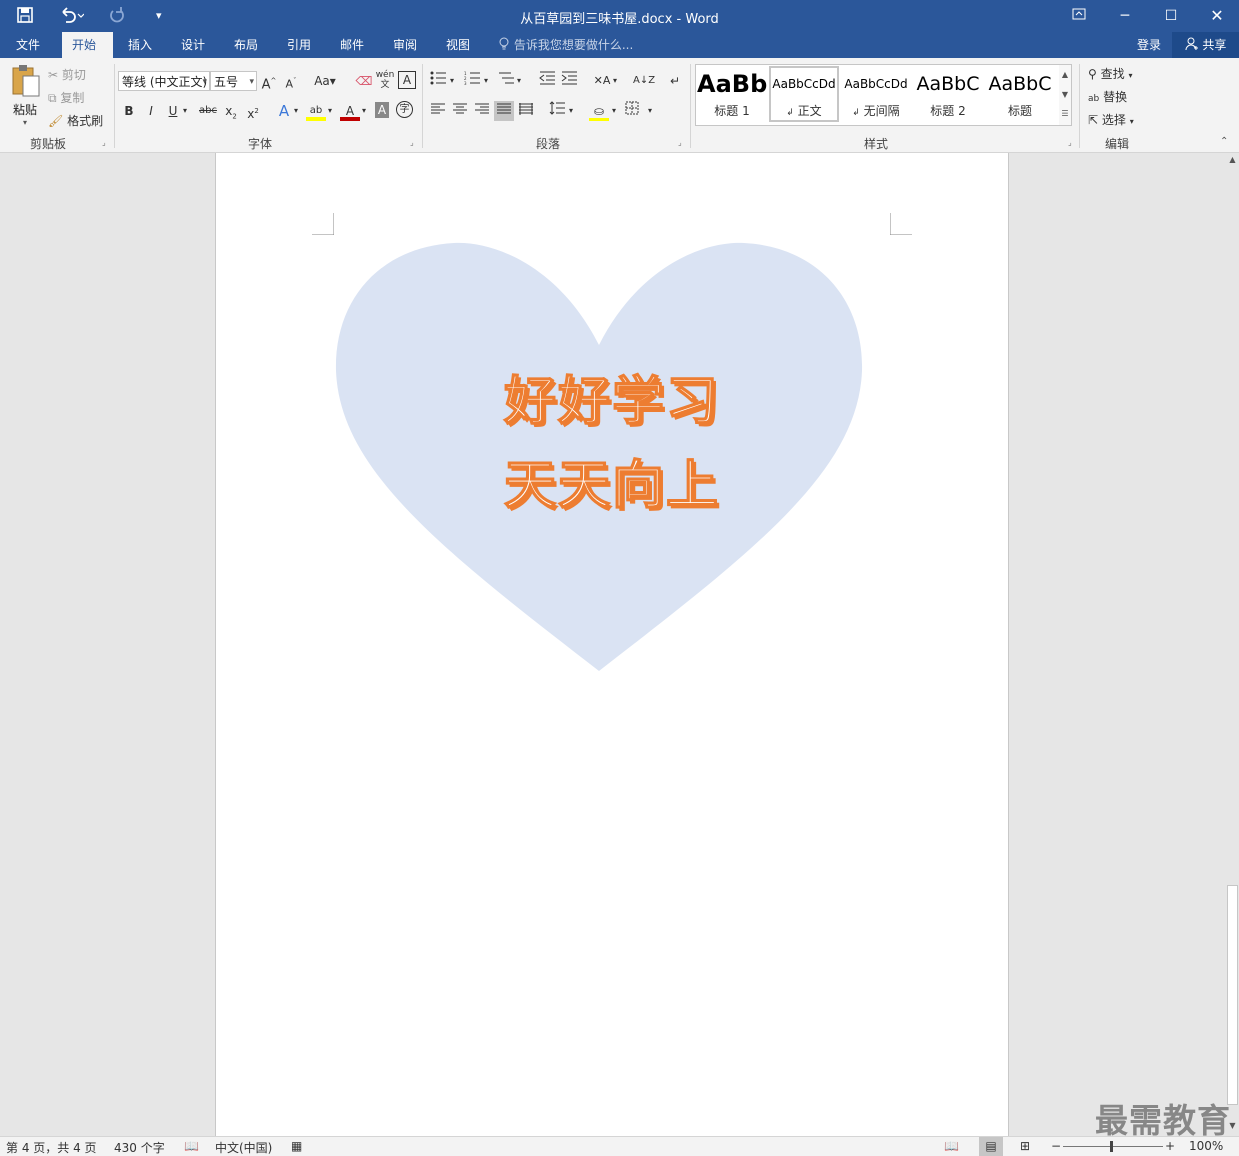 The image size is (1239, 1156). Describe the element at coordinates (951, 1146) in the screenshot. I see `read-mode-icon: 📖` at that location.